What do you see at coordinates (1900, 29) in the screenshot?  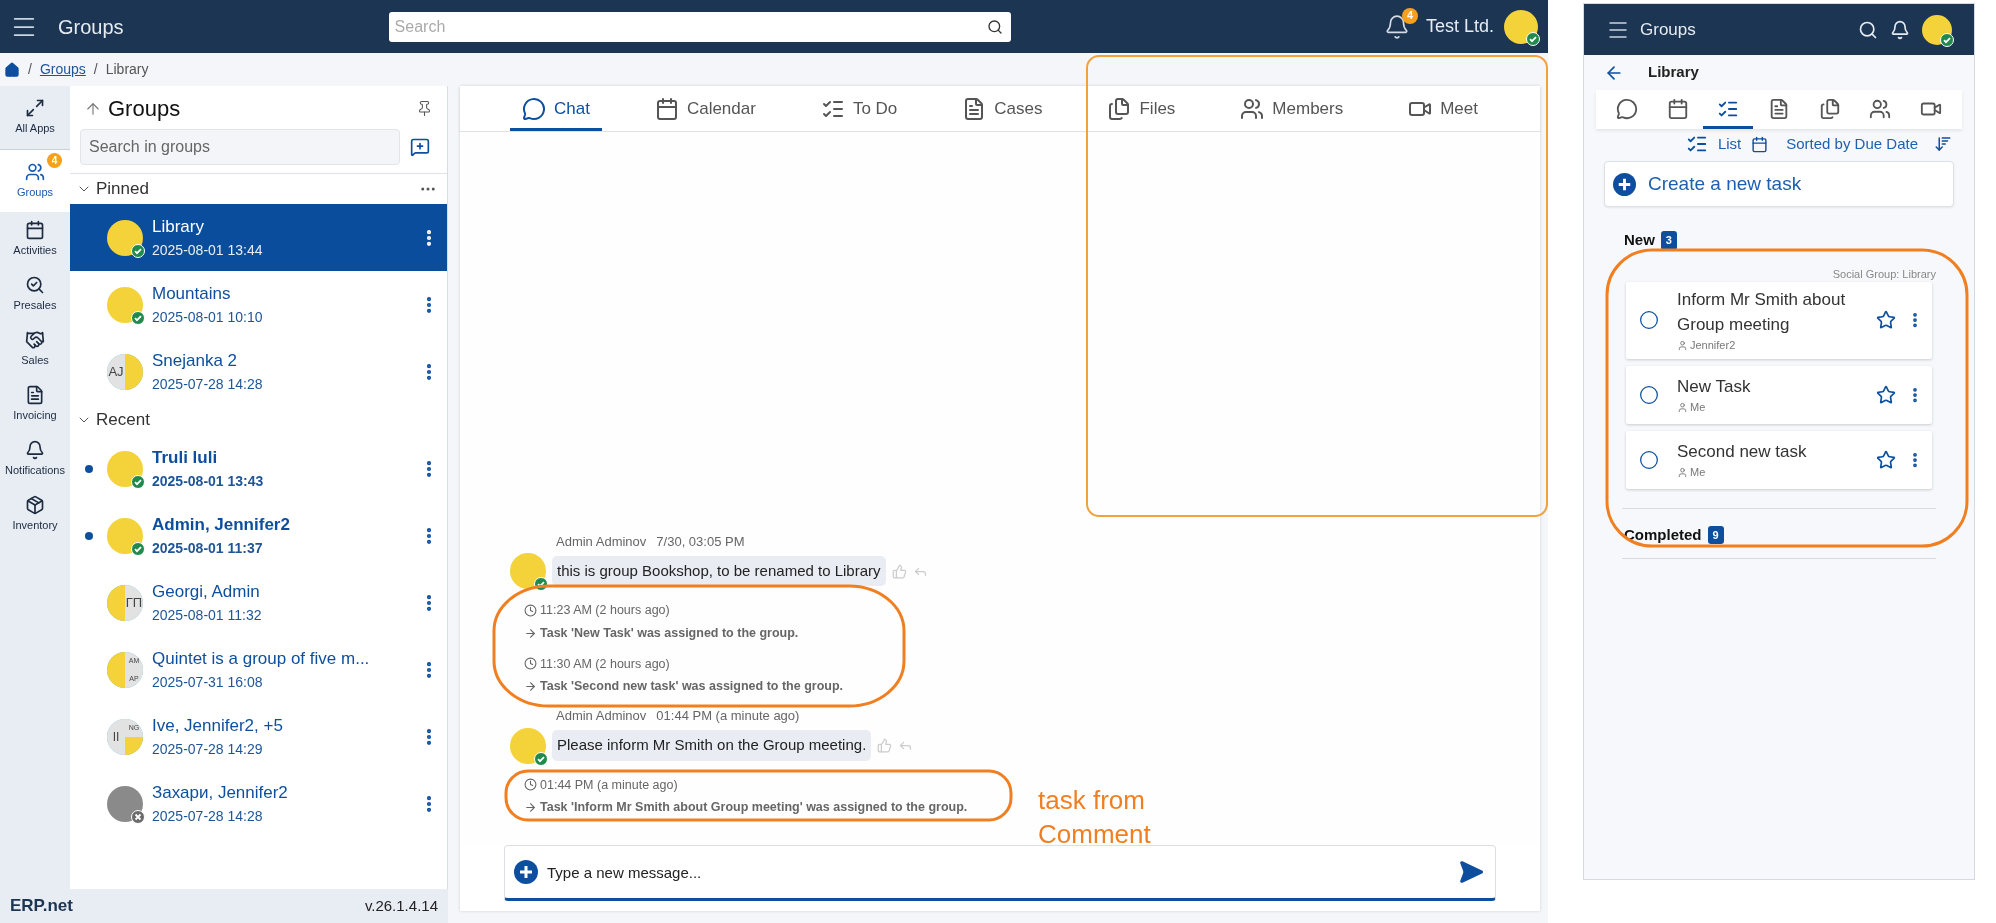 I see `notifications-icon` at bounding box center [1900, 29].